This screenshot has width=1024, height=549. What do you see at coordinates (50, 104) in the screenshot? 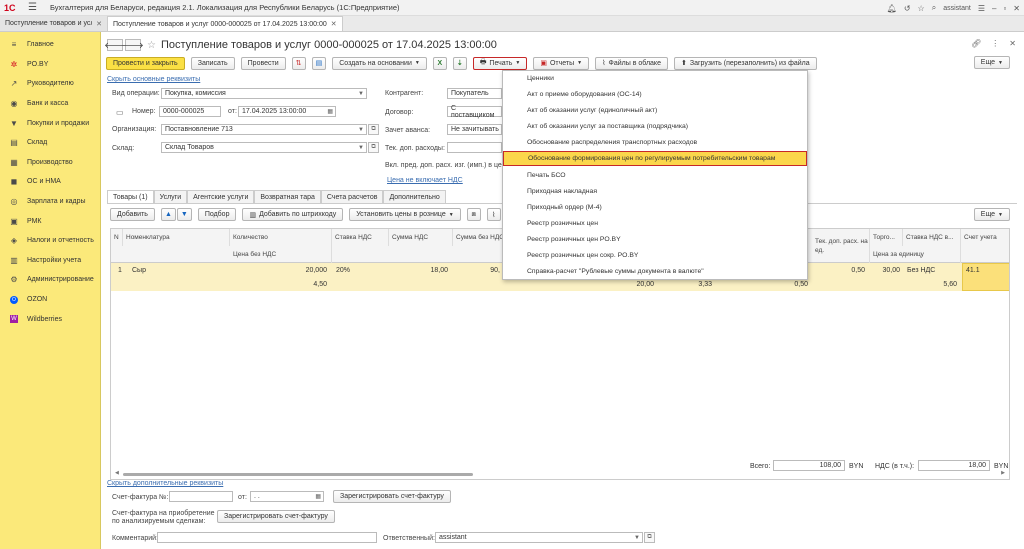
I see `sidebar-item-bank: ◉ Банк и касса` at bounding box center [50, 104].